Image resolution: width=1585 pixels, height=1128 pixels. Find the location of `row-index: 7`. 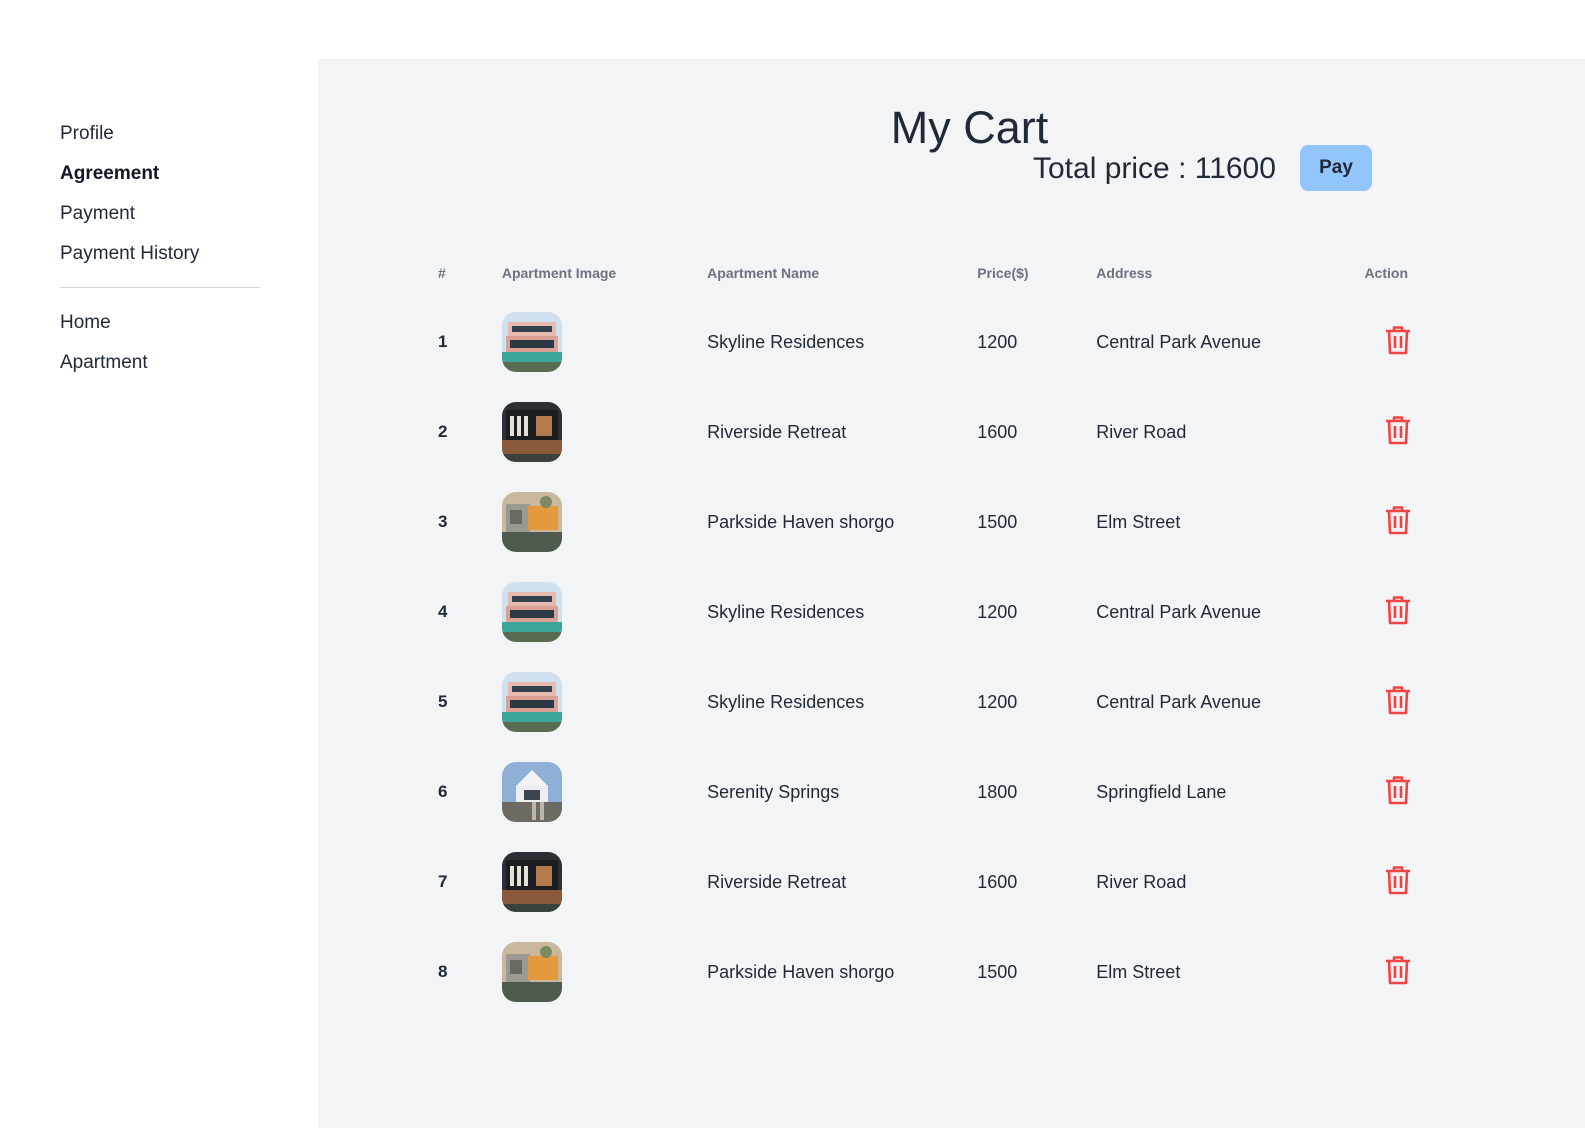

row-index: 7 is located at coordinates (443, 881).